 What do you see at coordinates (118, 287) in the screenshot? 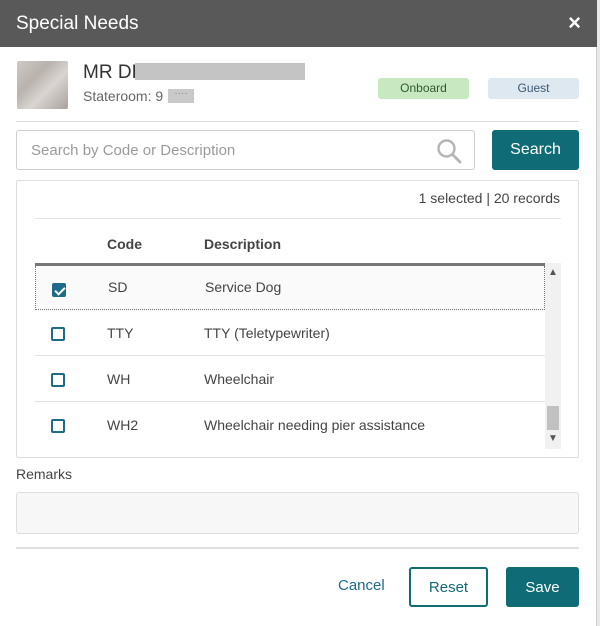
I see `row-code: SD` at bounding box center [118, 287].